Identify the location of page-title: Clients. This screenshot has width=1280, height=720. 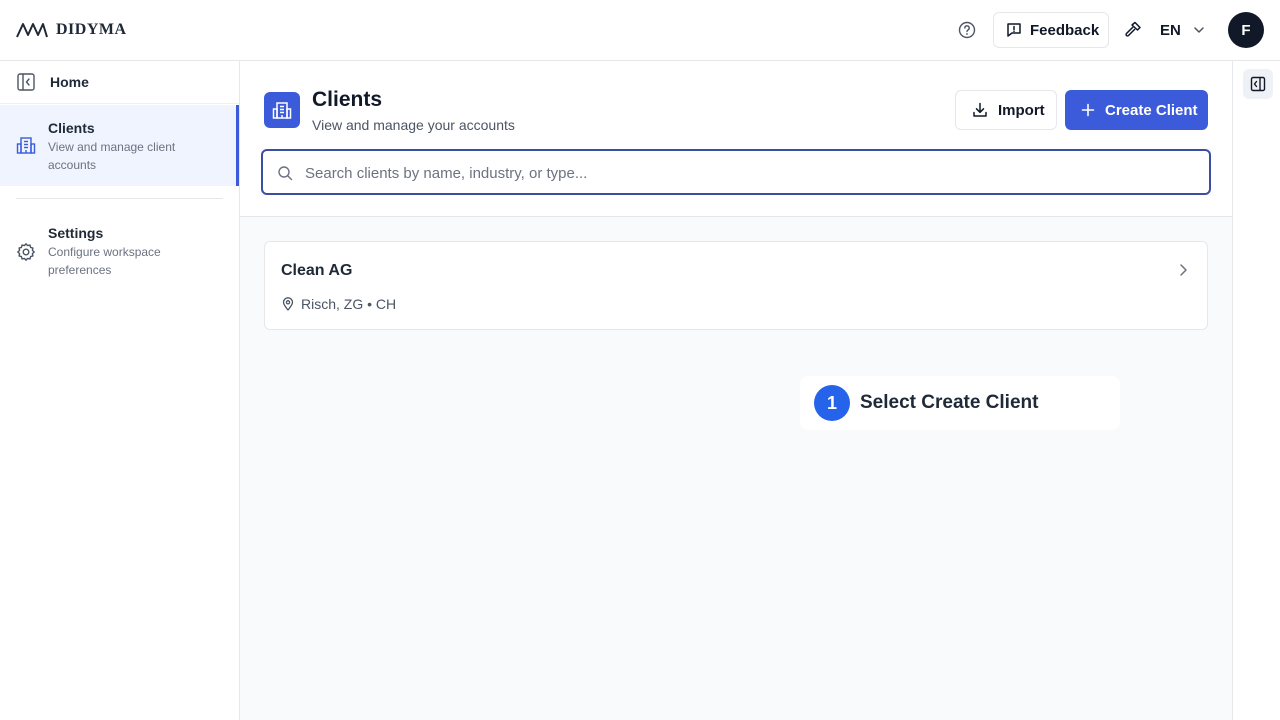
(347, 99).